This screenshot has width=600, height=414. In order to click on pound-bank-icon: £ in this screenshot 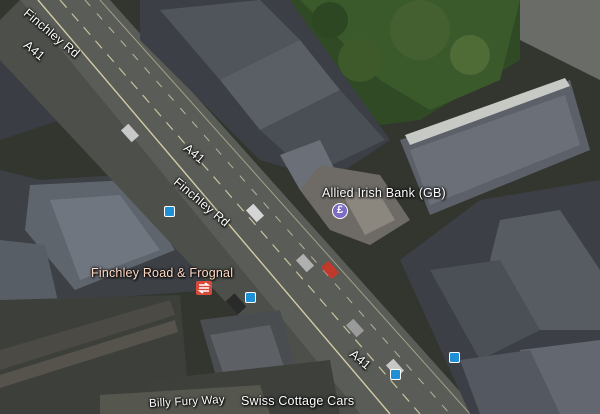, I will do `click(340, 211)`.